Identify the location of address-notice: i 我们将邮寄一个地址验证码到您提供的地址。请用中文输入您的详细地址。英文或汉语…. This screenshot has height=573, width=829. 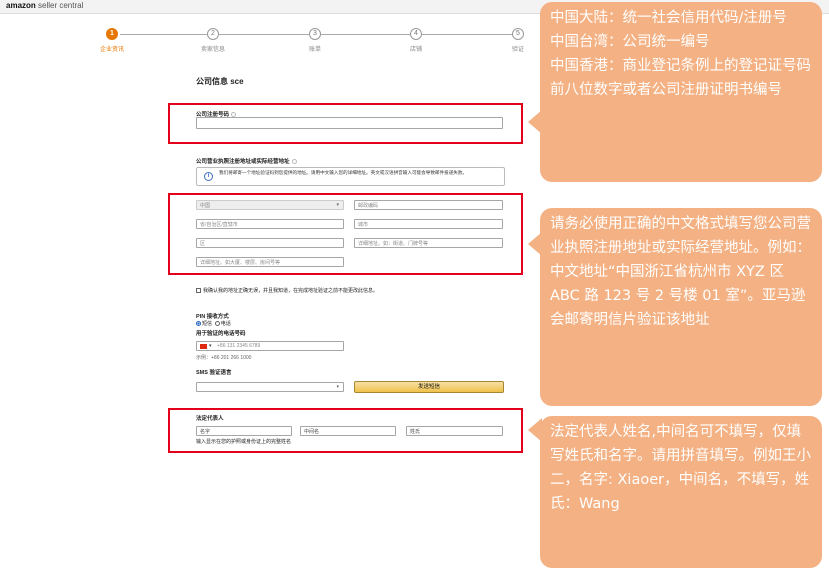
(350, 176).